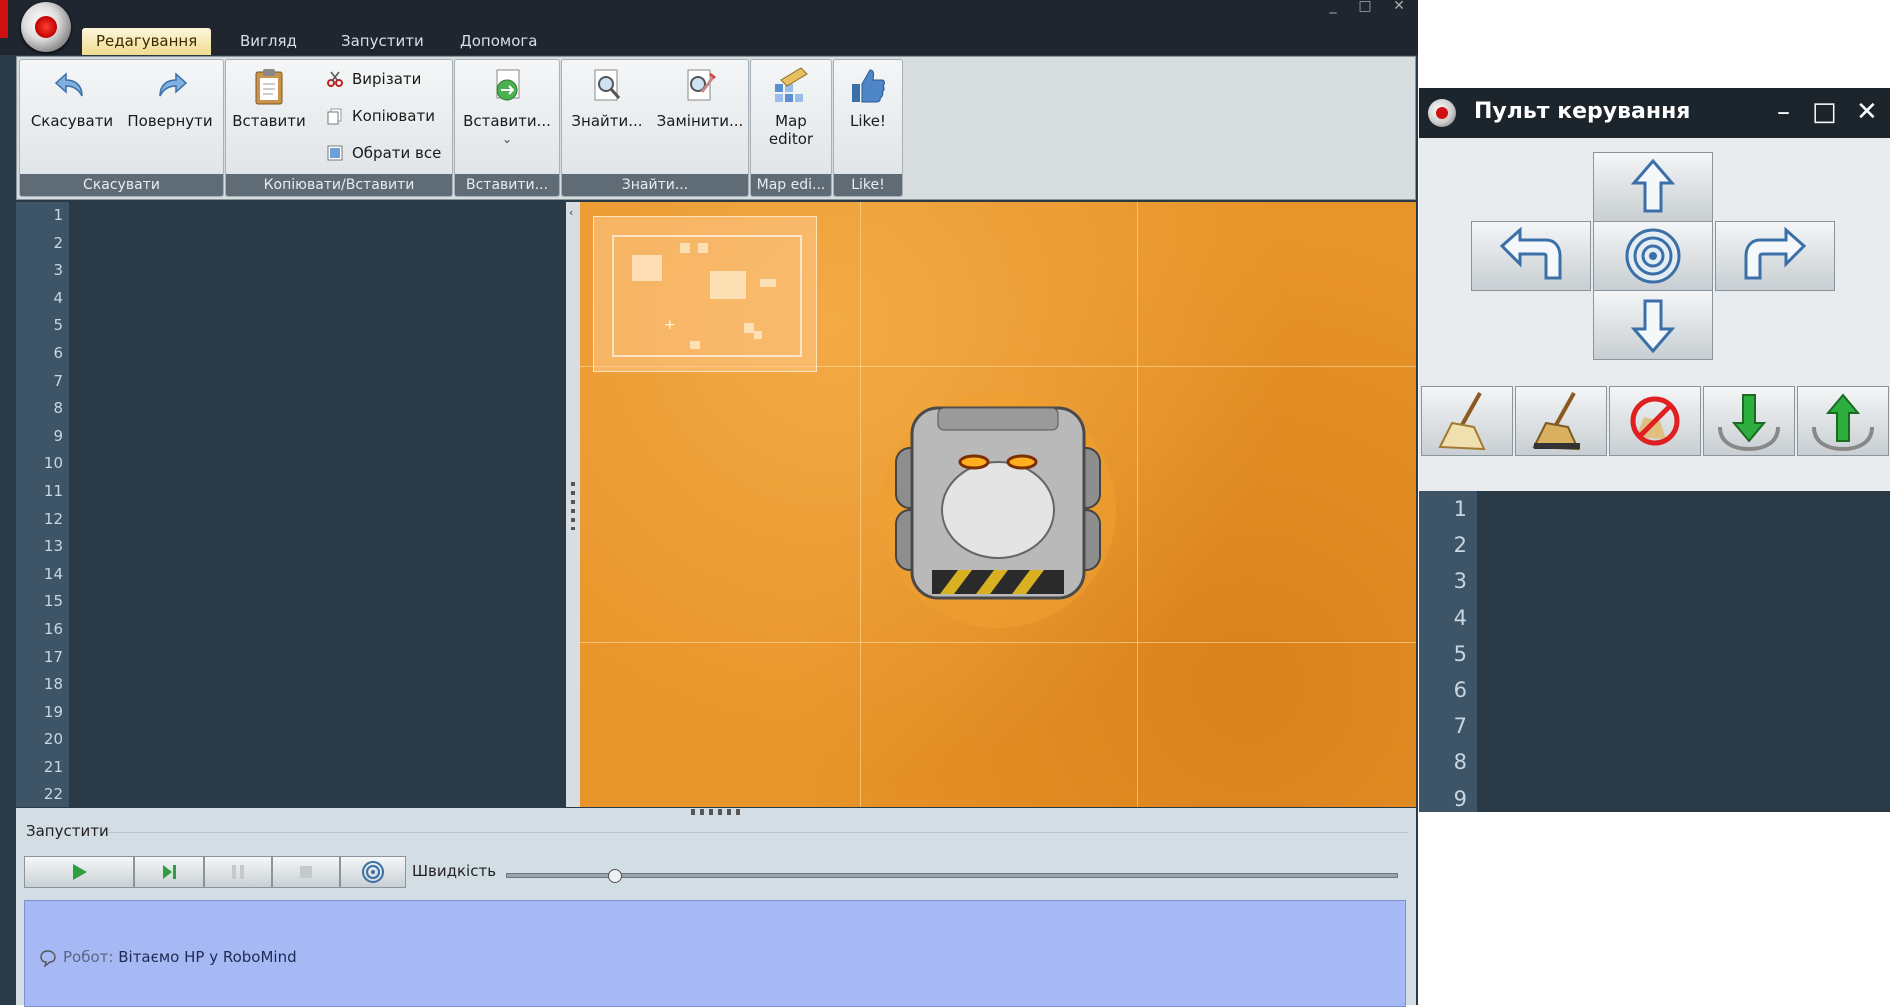 The height and width of the screenshot is (1007, 1890). What do you see at coordinates (868, 86) in the screenshot?
I see `thumbs-up-icon` at bounding box center [868, 86].